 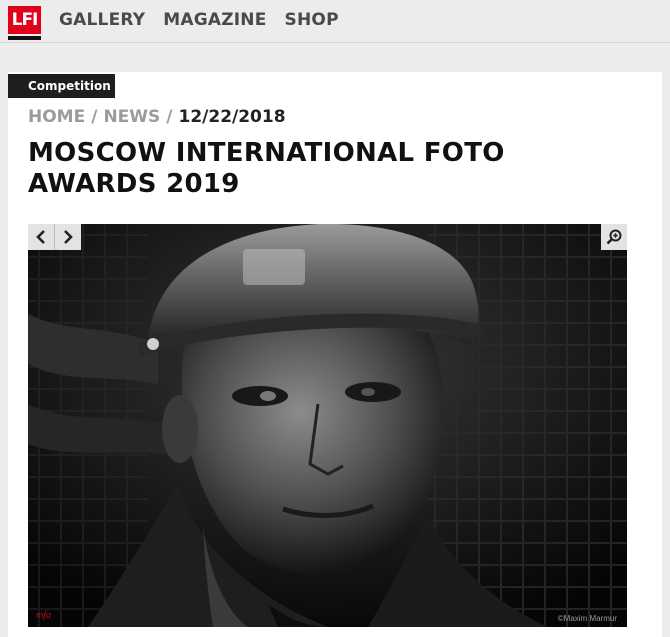 I want to click on top-bar: LFI GALLERY MAGAZINE SHOP, so click(x=335, y=21).